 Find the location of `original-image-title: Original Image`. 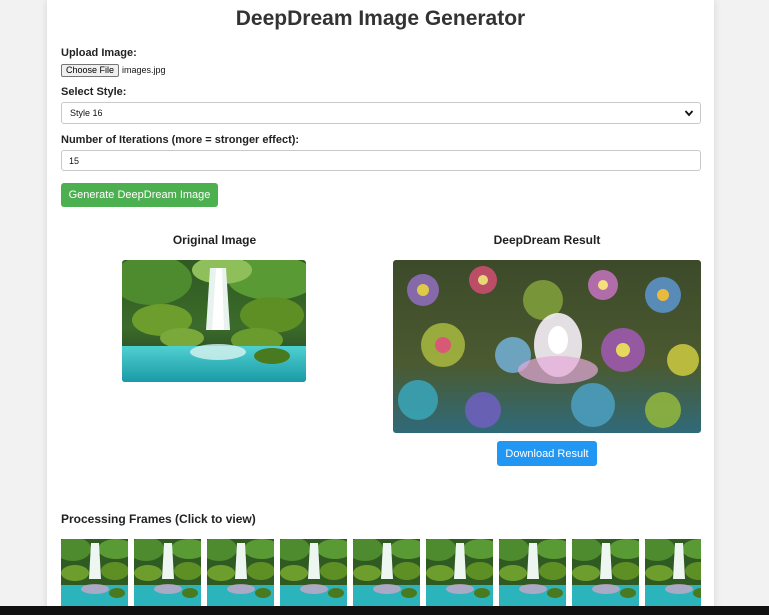

original-image-title: Original Image is located at coordinates (214, 240).